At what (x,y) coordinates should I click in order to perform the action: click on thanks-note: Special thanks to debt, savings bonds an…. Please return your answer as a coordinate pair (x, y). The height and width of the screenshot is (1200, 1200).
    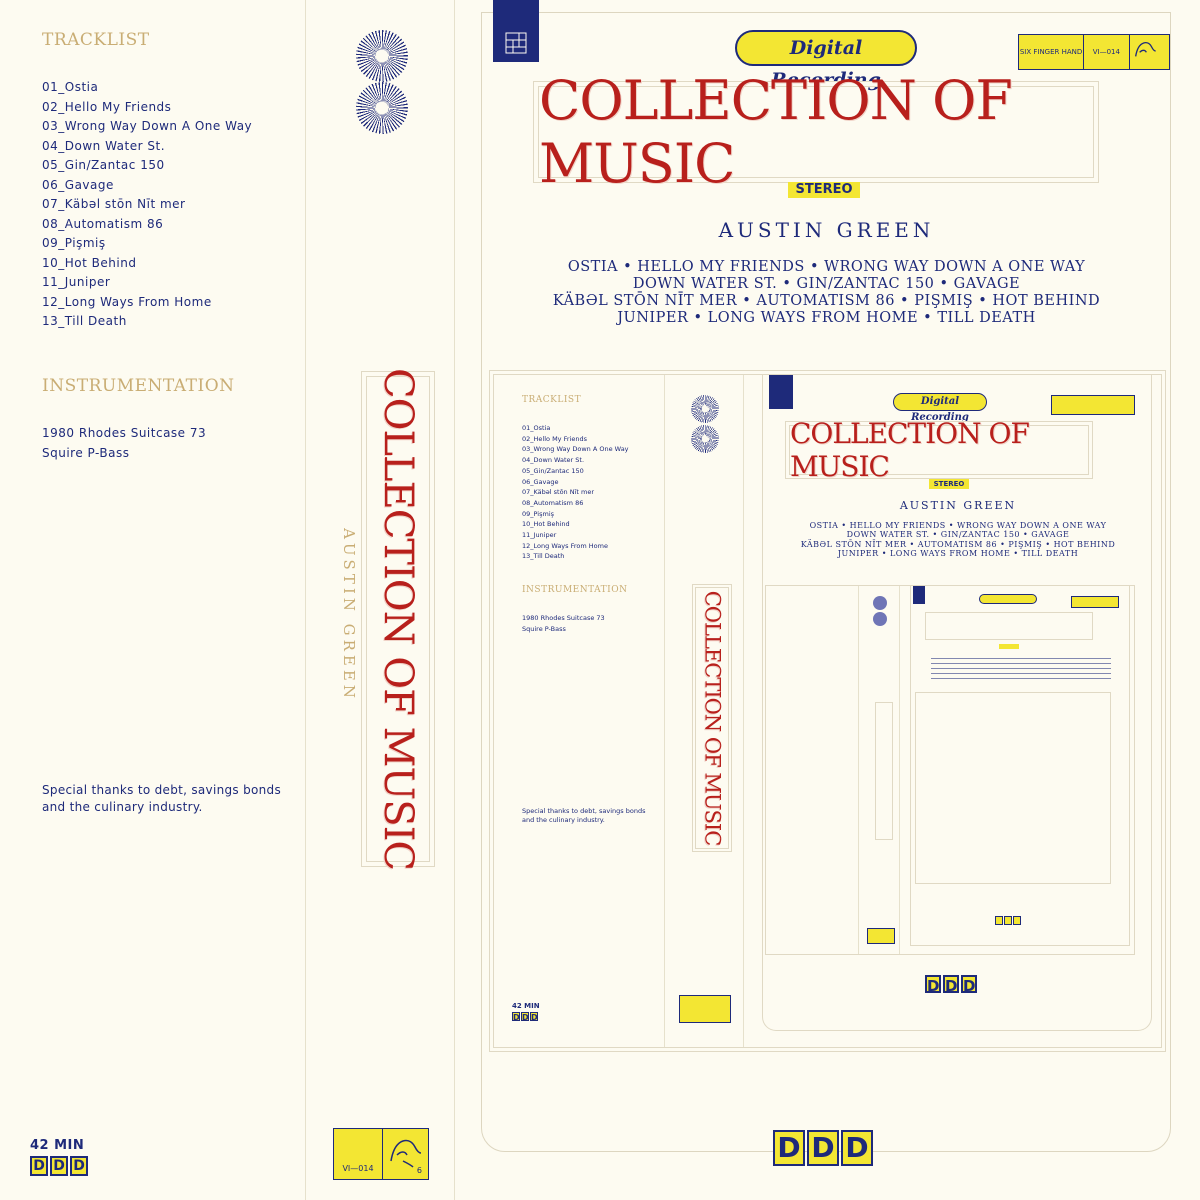
    Looking at the image, I should click on (161, 798).